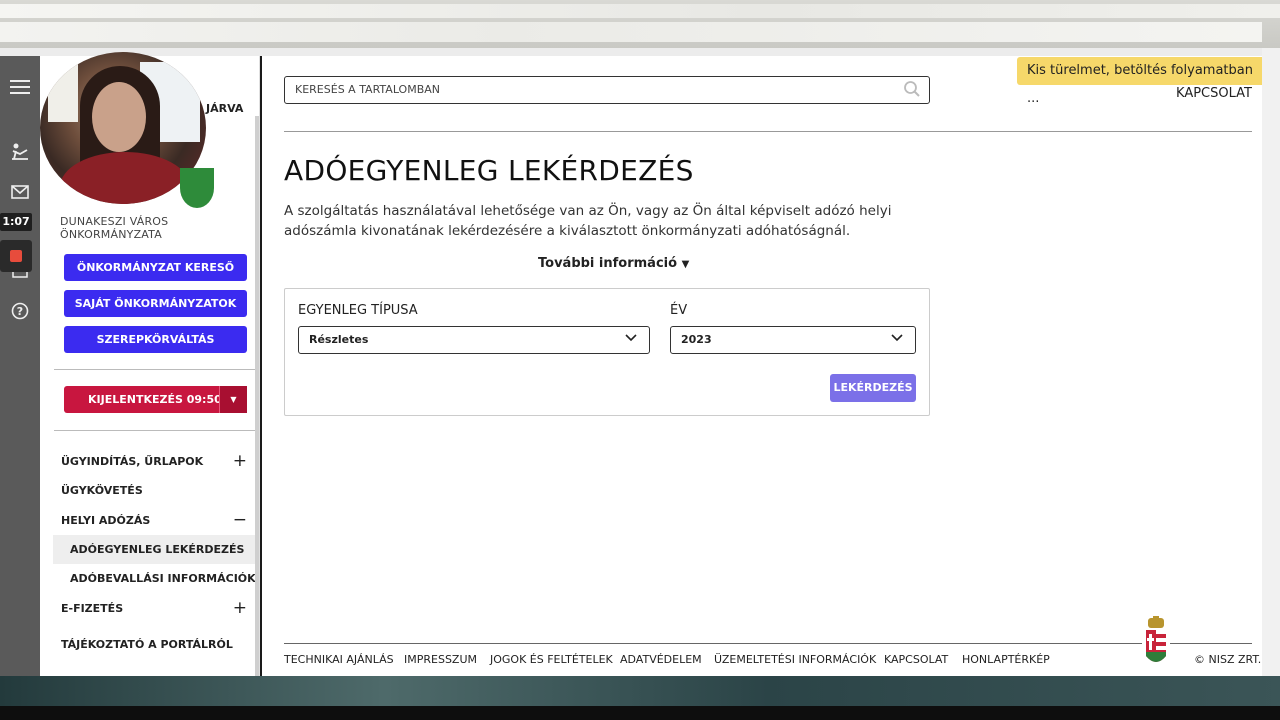 The height and width of the screenshot is (720, 1280). I want to click on menu-icon, so click(20, 88).